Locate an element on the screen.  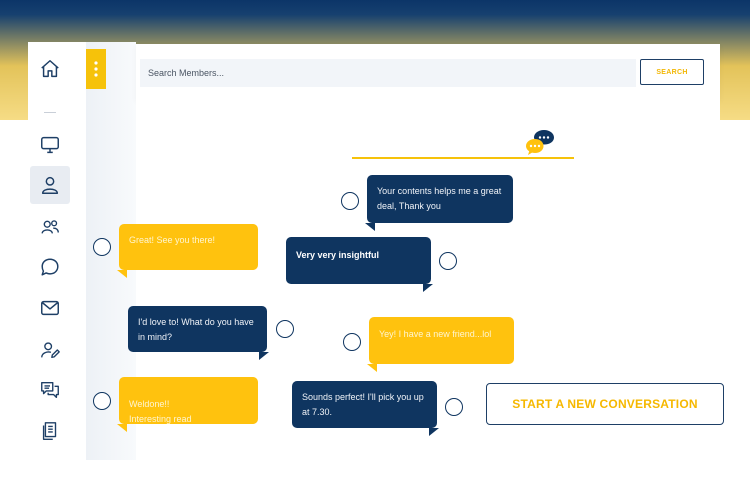
sidebar-item-documents is located at coordinates (50, 431).